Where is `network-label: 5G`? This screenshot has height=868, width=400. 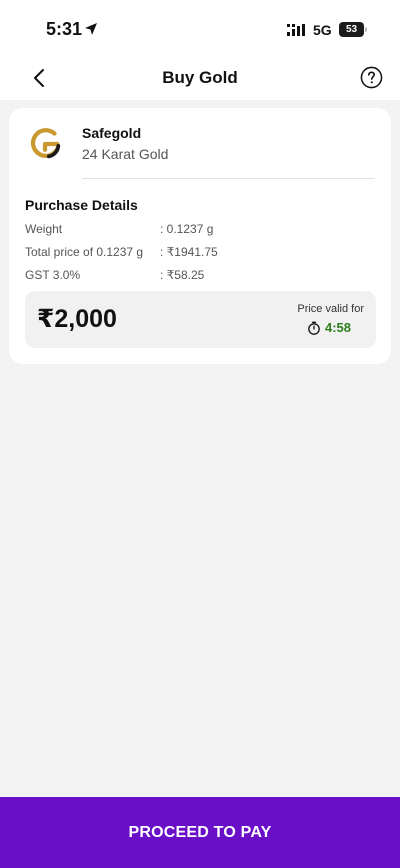
network-label: 5G is located at coordinates (322, 30).